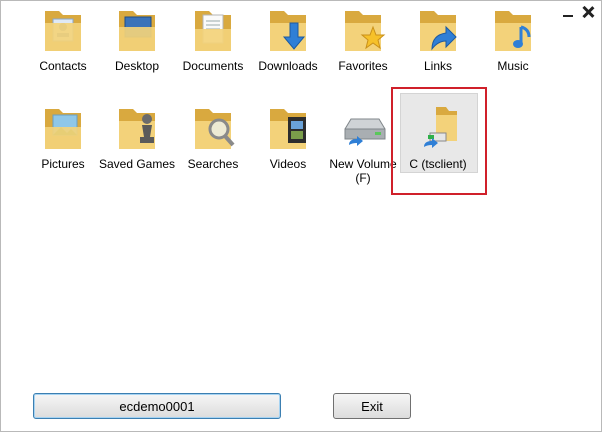  I want to click on tile-label: Pictures, so click(63, 164).